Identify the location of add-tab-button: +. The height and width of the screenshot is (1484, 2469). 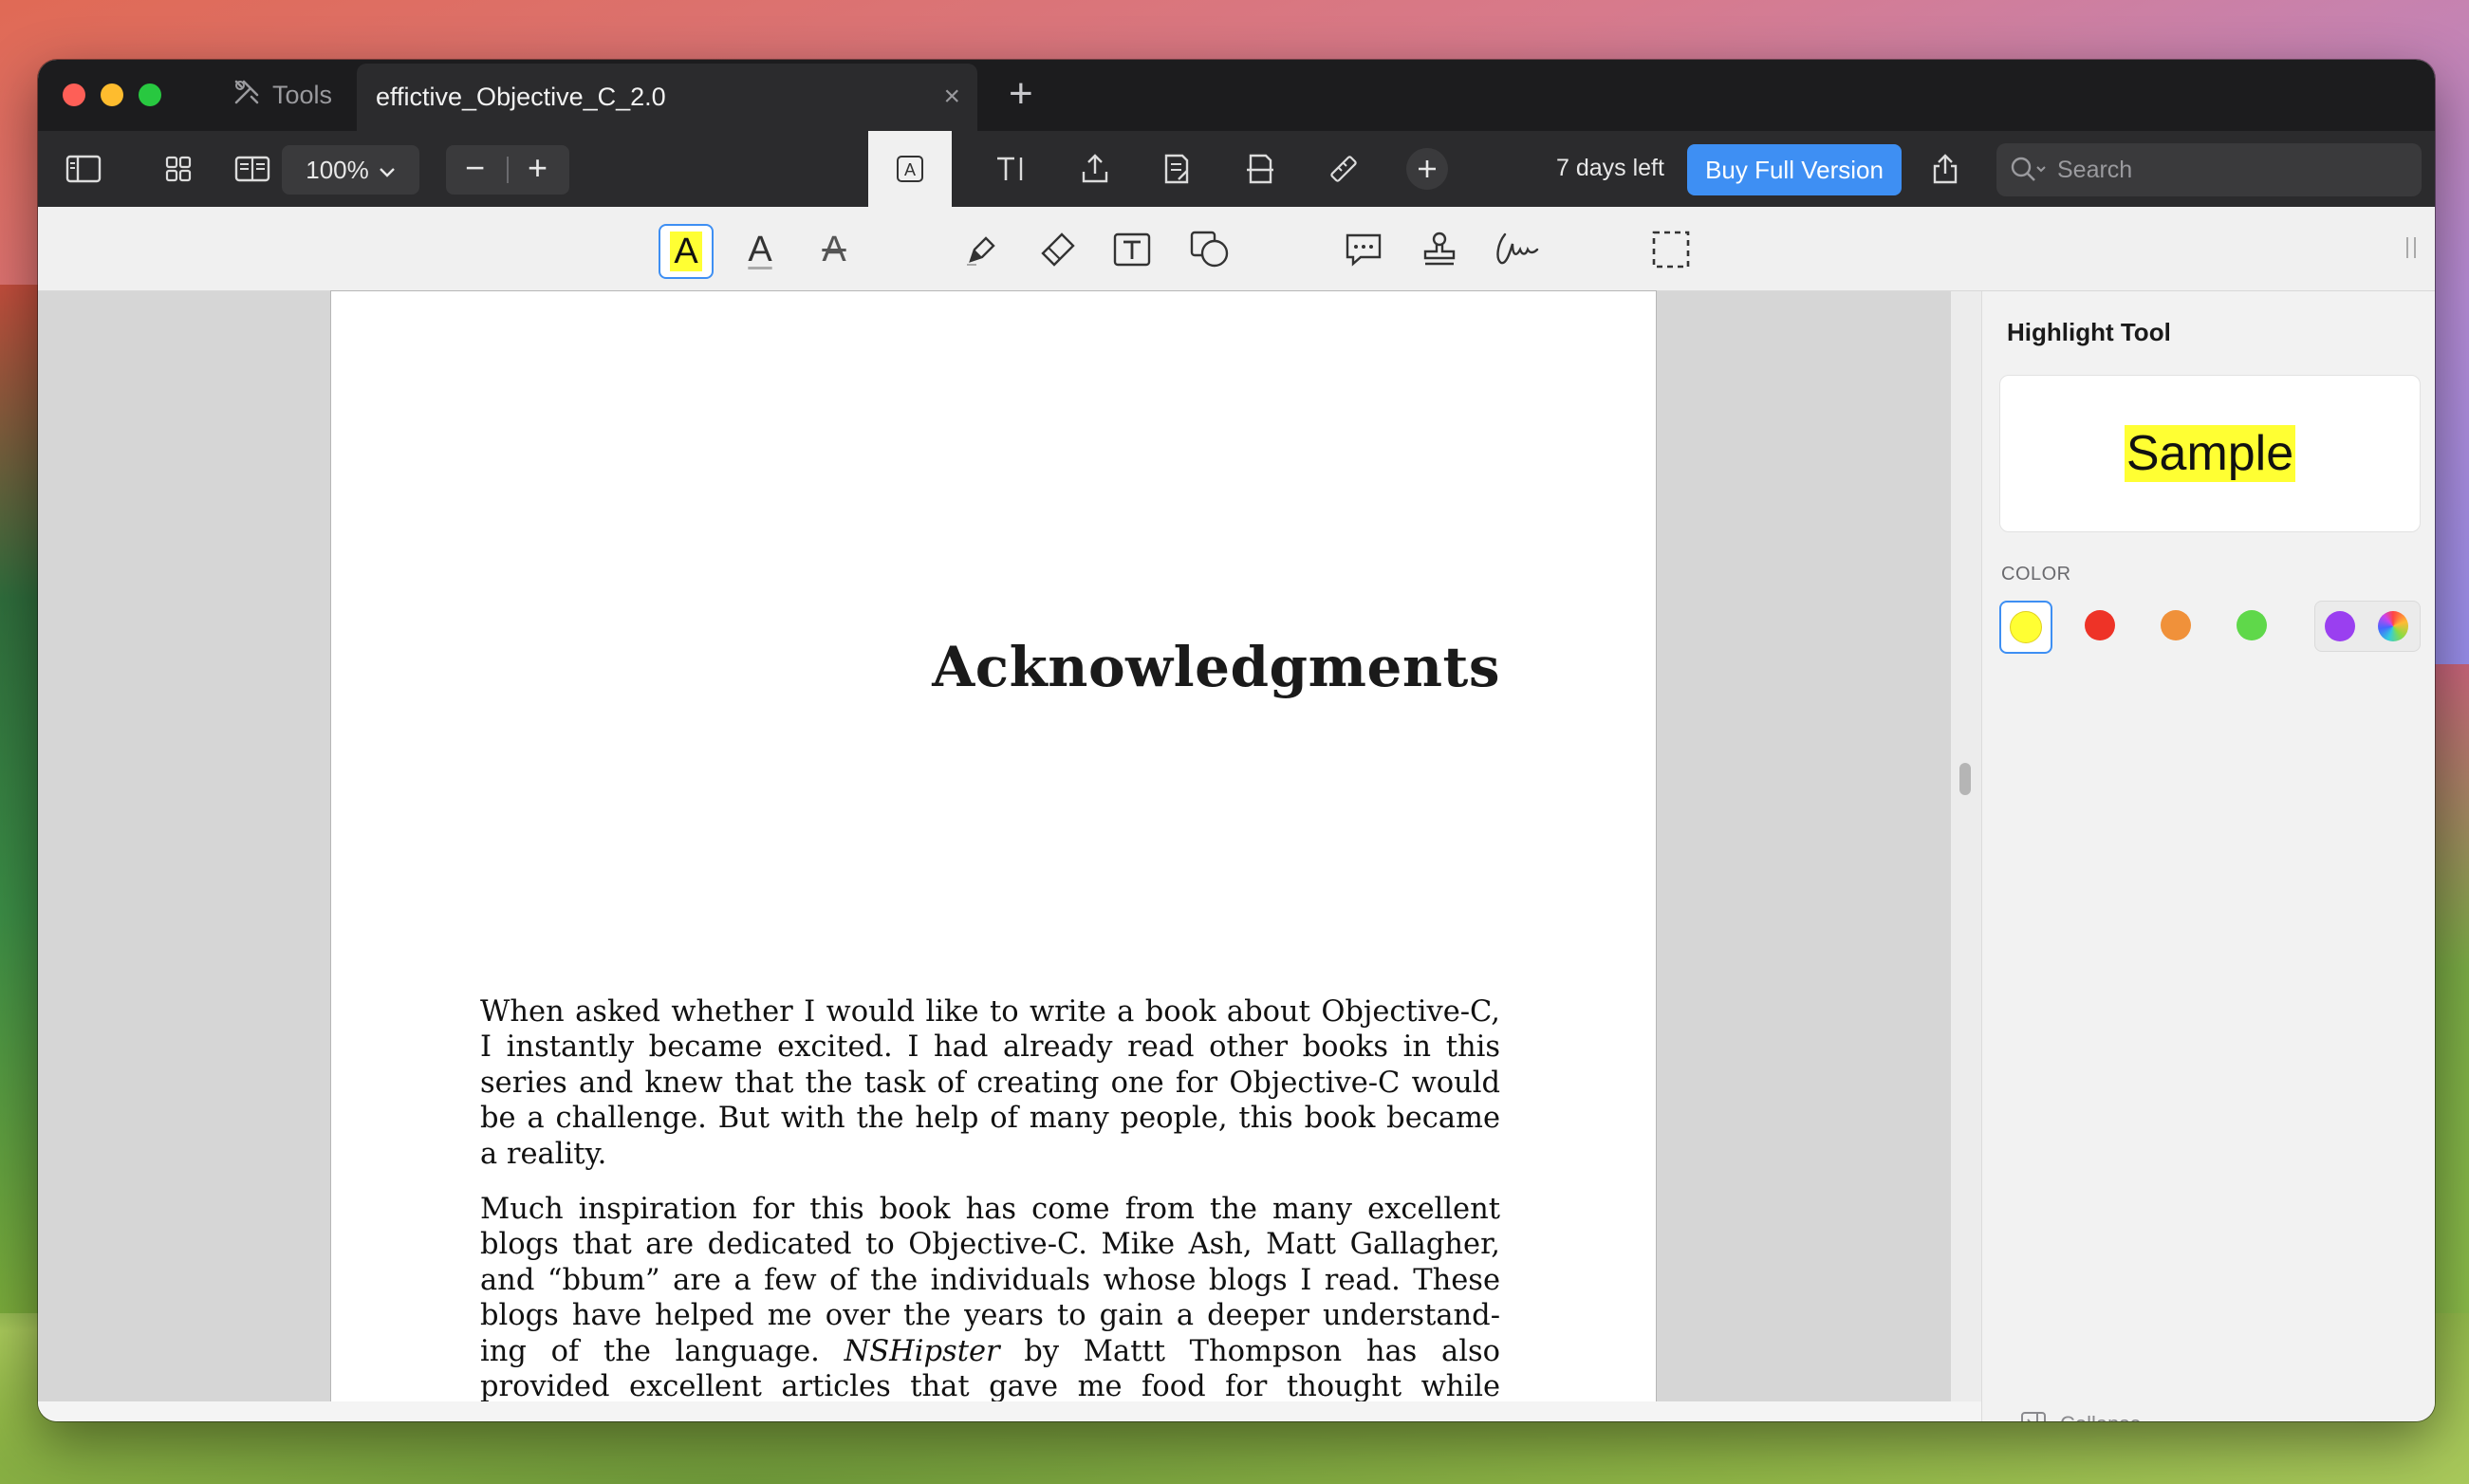
(1021, 94).